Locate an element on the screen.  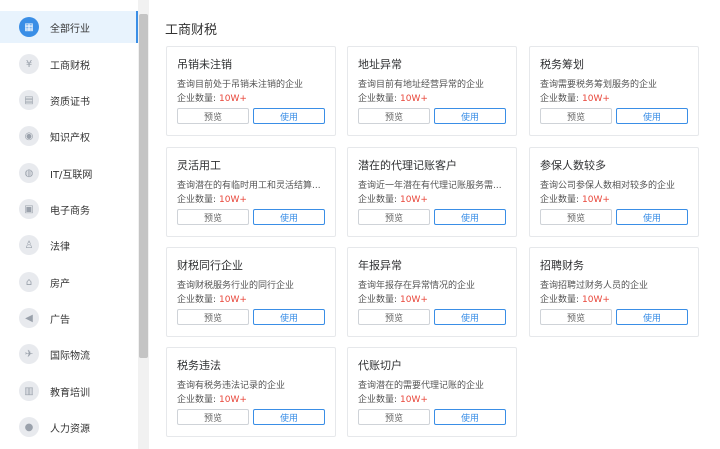
sidebar-item-9: ◀ 广告 is located at coordinates (69, 318).